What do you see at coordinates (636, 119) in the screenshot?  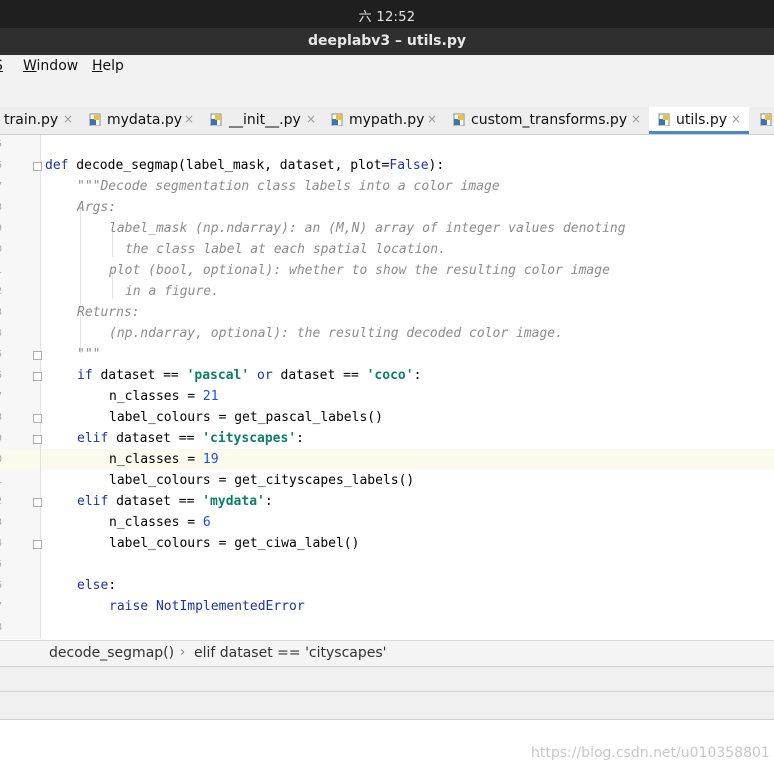 I see `tab-custom-transforms-close-icon: ×` at bounding box center [636, 119].